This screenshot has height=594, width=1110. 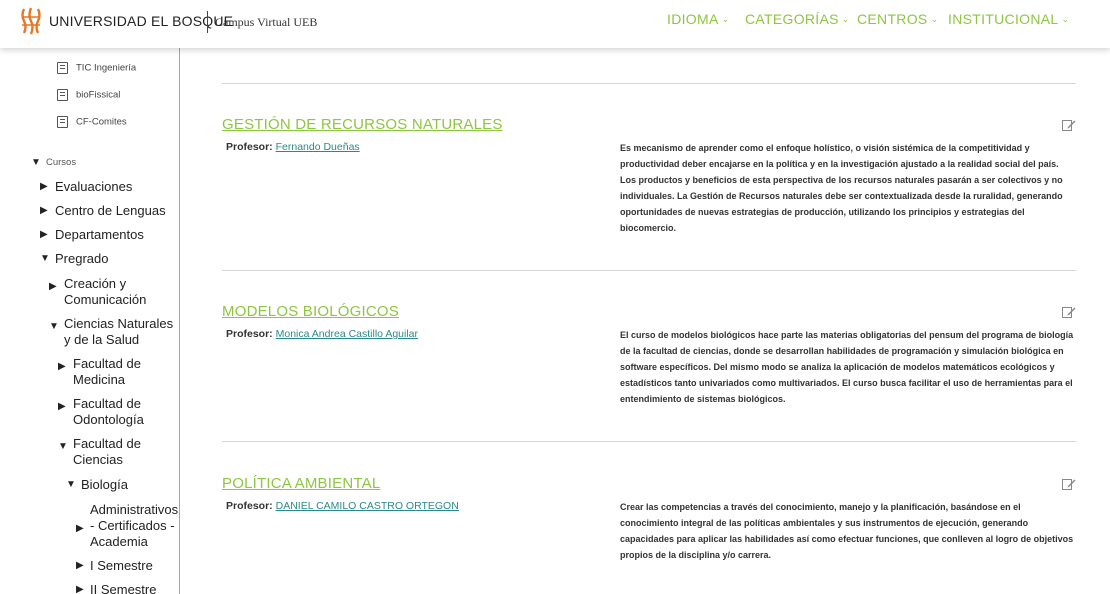 What do you see at coordinates (1003, 19) in the screenshot?
I see `nav-institucional-label: INSTITUCIONAL` at bounding box center [1003, 19].